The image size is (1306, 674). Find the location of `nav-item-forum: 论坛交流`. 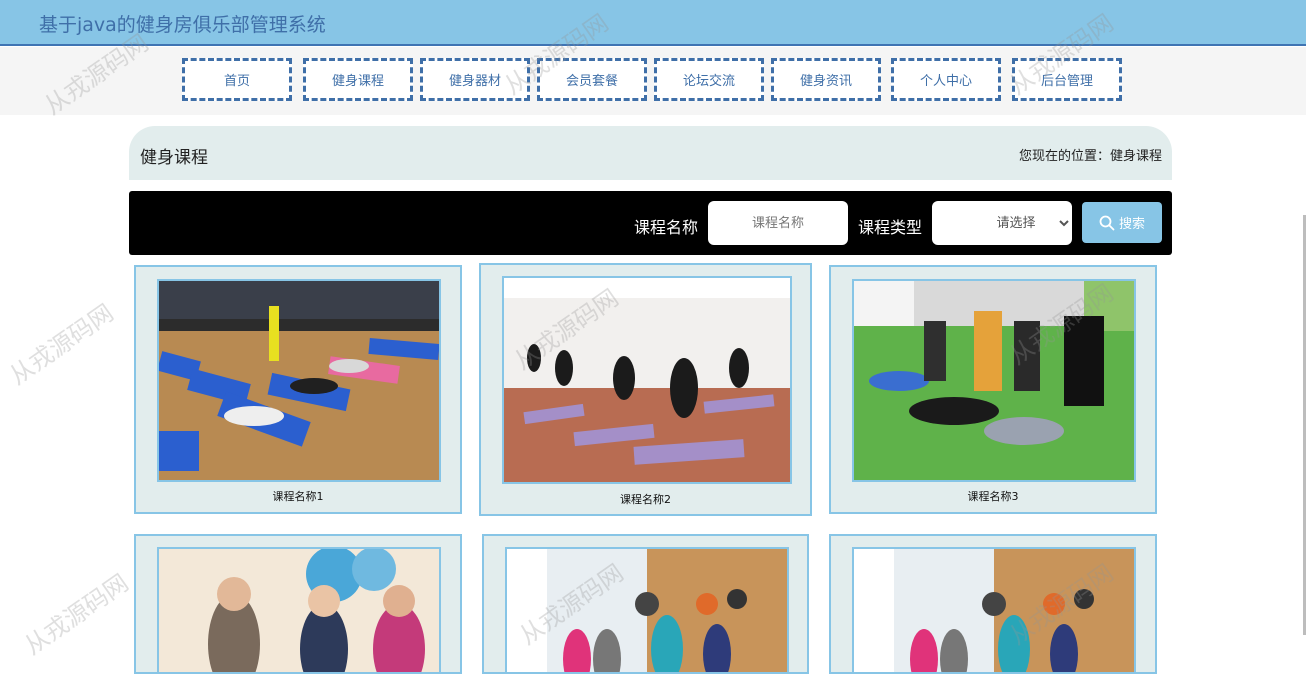

nav-item-forum: 论坛交流 is located at coordinates (709, 79).